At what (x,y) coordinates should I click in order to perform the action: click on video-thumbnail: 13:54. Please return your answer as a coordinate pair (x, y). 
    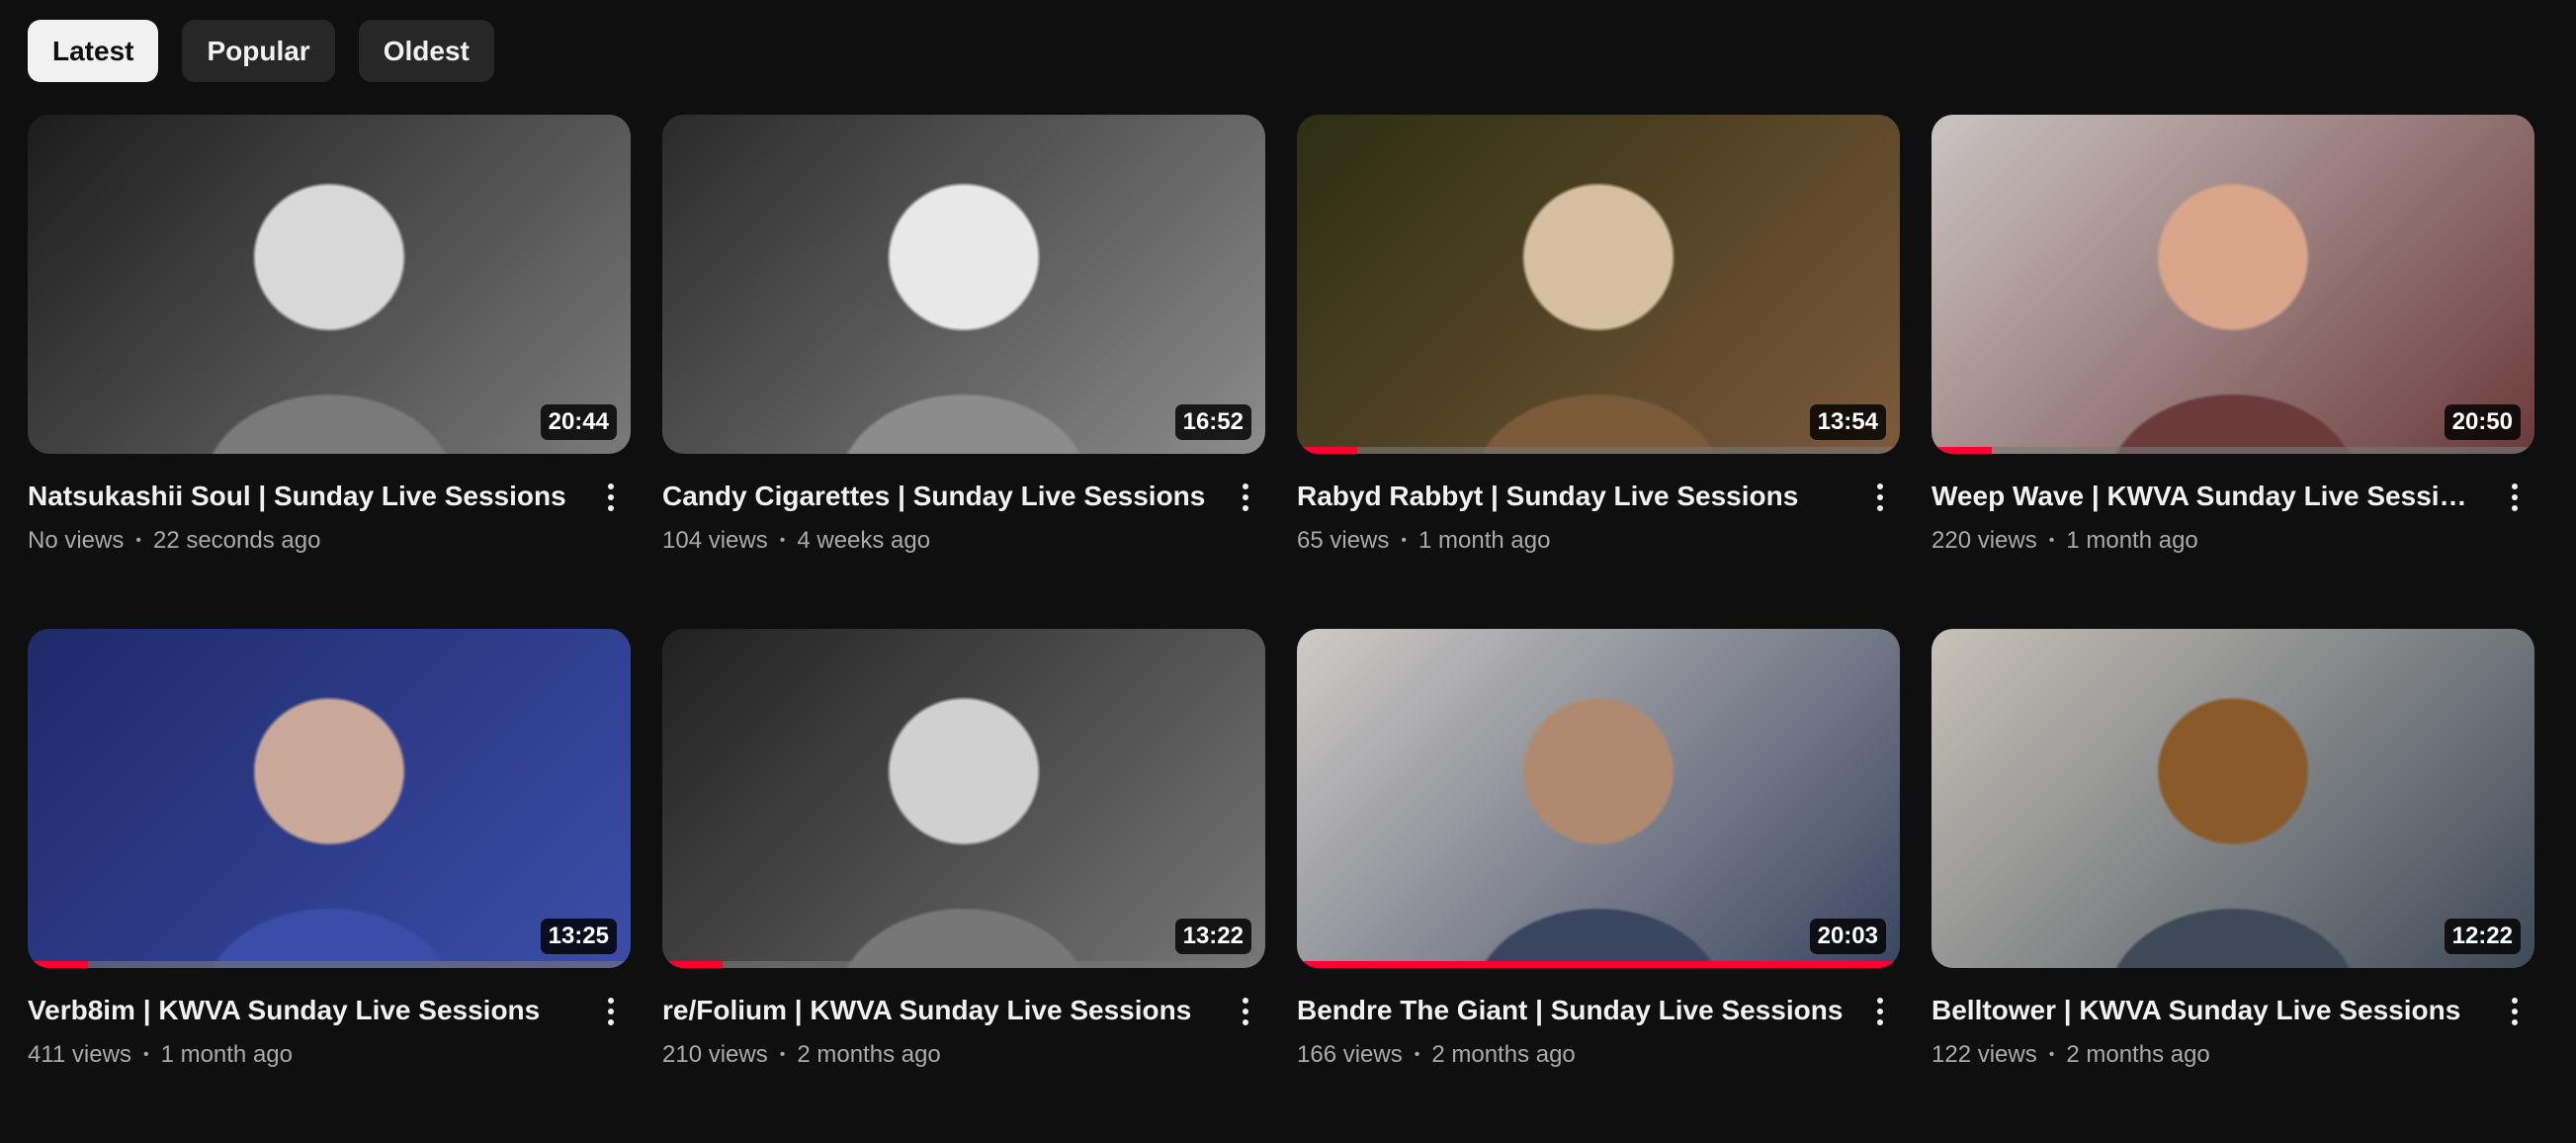
    Looking at the image, I should click on (1598, 284).